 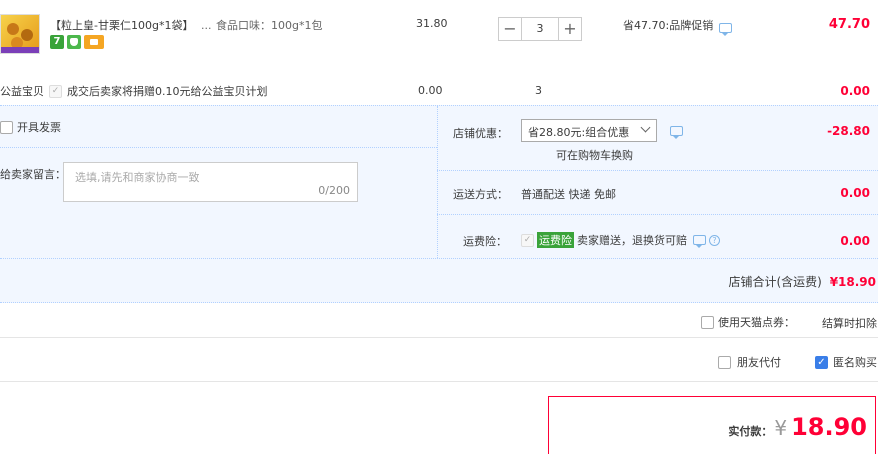 I want to click on points-row-divider, so click(x=439, y=337).